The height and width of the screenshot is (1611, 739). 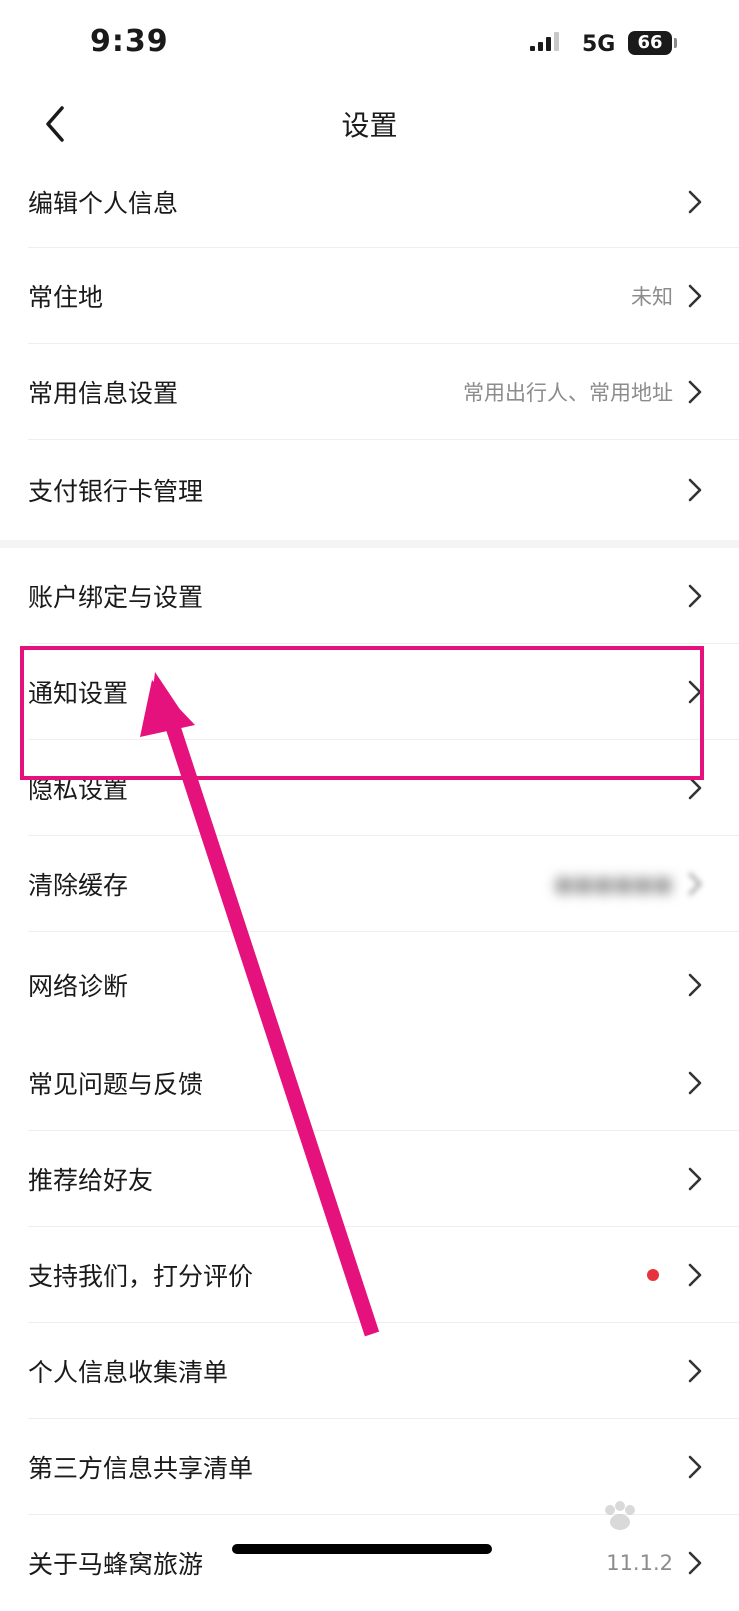 What do you see at coordinates (369, 1083) in the screenshot?
I see `row-faq-feedback: 常见问题与反馈` at bounding box center [369, 1083].